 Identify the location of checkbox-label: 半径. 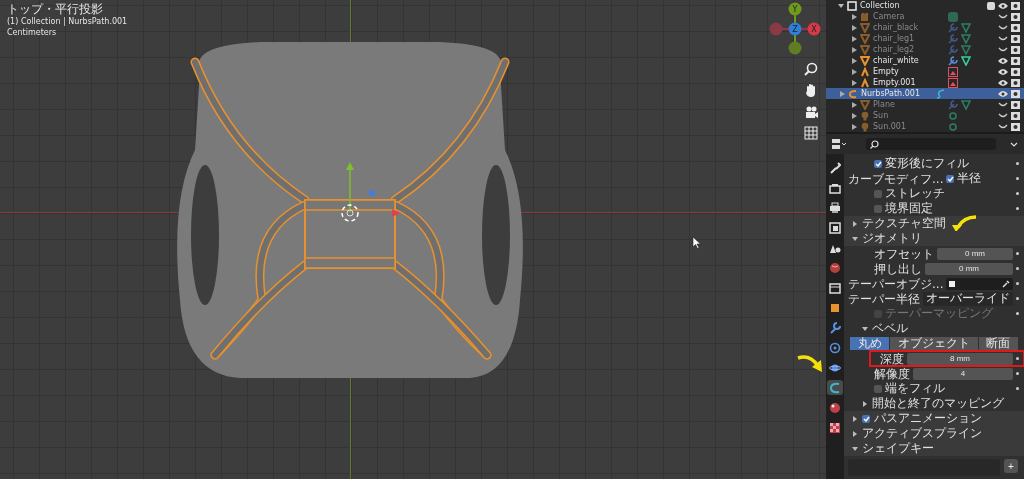
(969, 178).